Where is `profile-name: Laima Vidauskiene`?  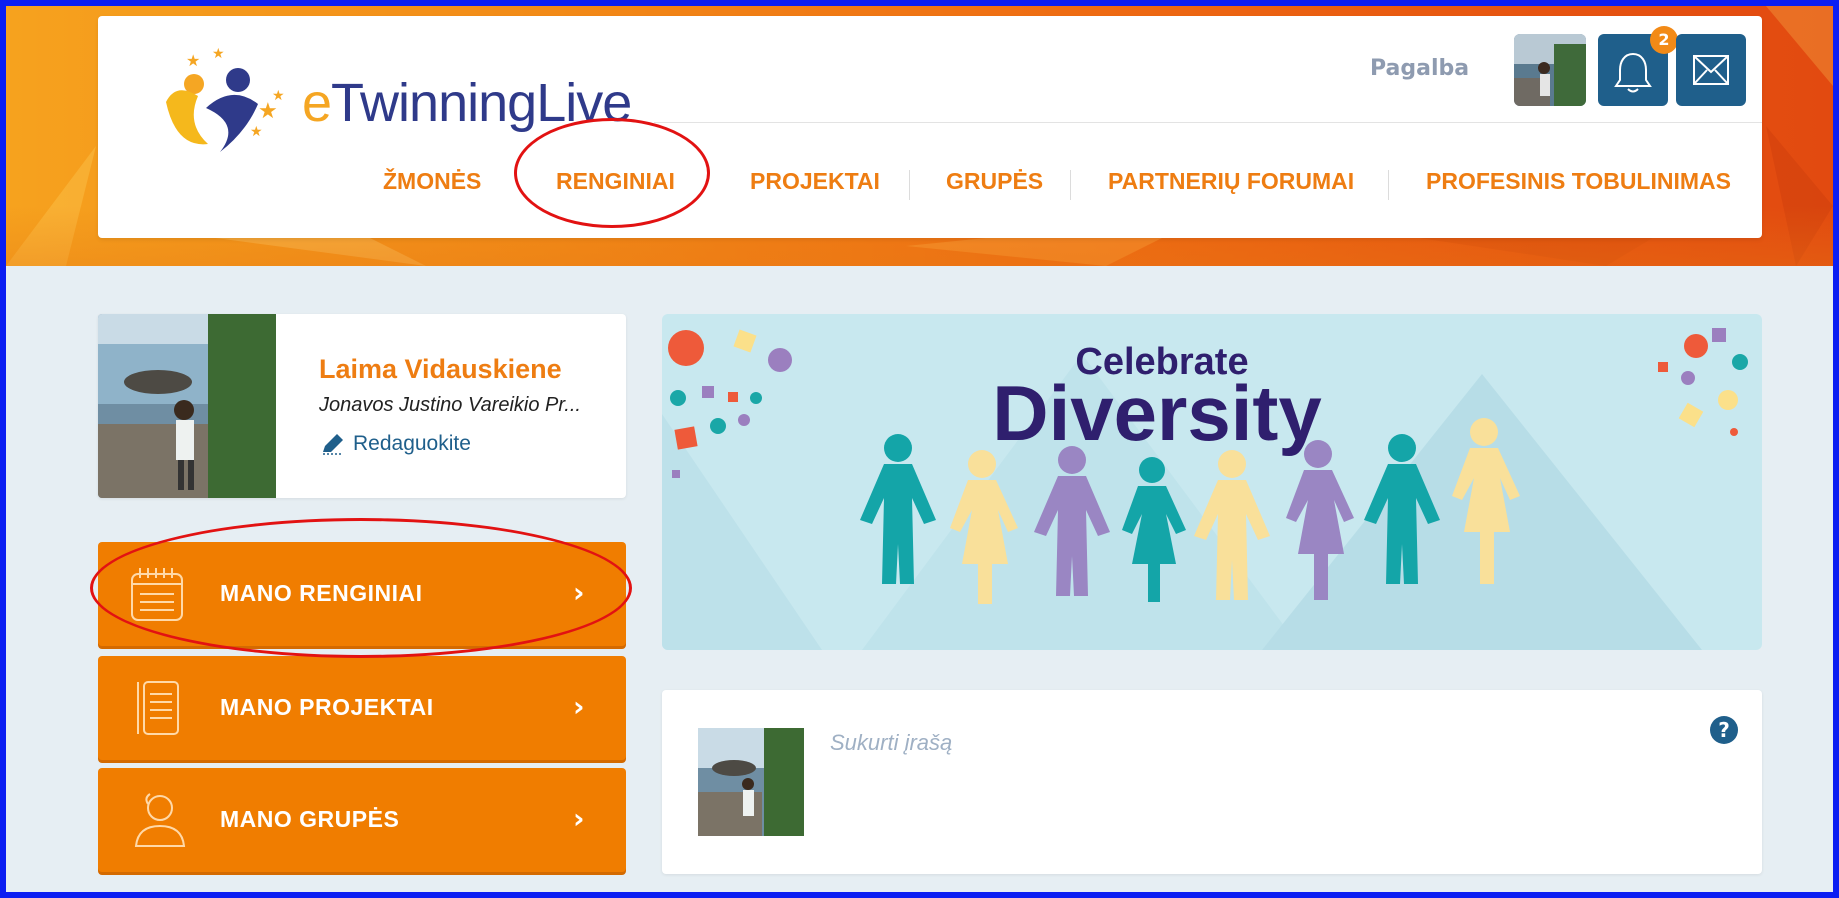
profile-name: Laima Vidauskiene is located at coordinates (440, 369).